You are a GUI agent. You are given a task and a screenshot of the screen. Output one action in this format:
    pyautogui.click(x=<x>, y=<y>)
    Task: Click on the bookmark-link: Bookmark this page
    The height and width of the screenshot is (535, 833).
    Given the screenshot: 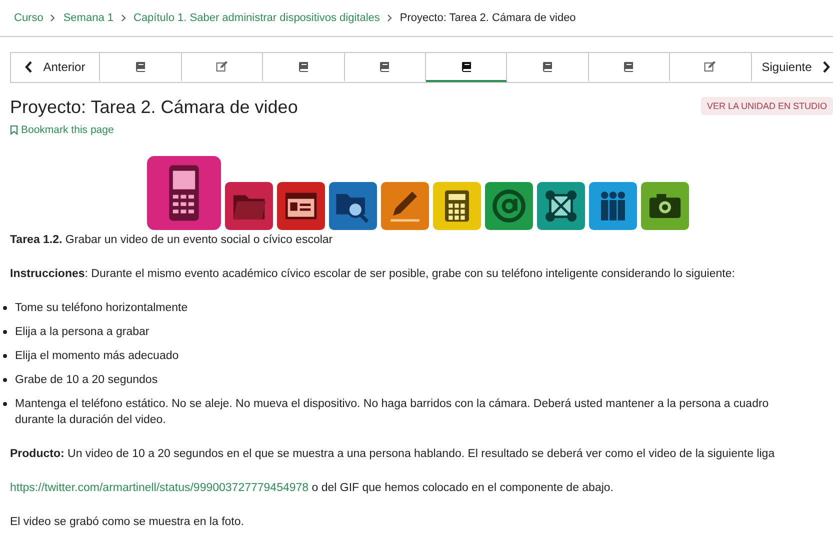 What is the action you would take?
    pyautogui.click(x=154, y=130)
    